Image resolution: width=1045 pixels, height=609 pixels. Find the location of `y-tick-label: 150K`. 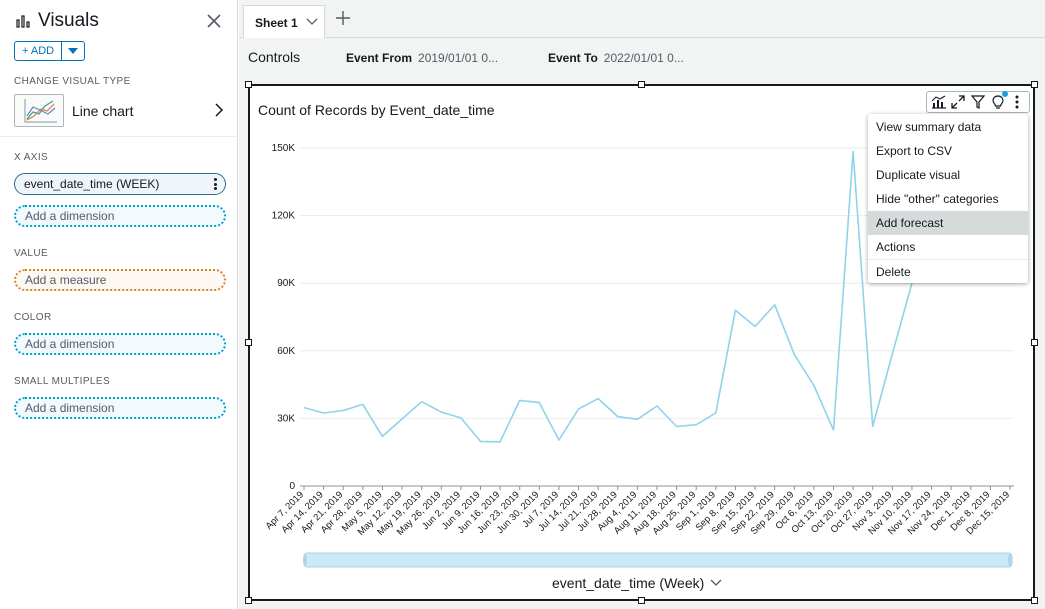

y-tick-label: 150K is located at coordinates (284, 148).